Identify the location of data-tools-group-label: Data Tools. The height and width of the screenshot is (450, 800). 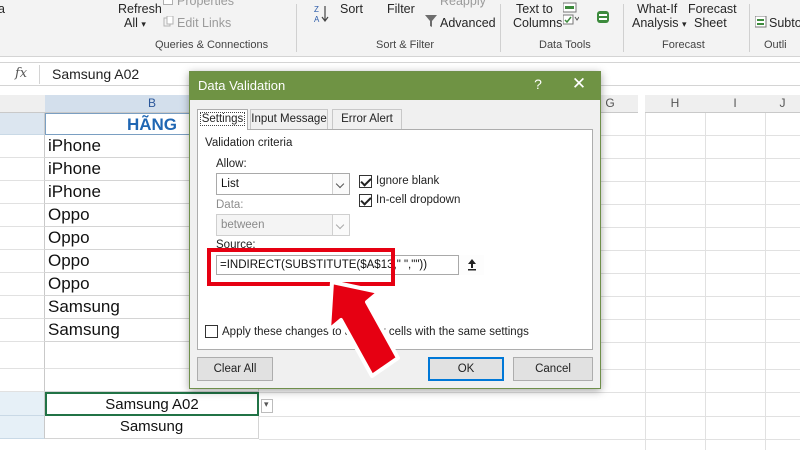
(565, 45).